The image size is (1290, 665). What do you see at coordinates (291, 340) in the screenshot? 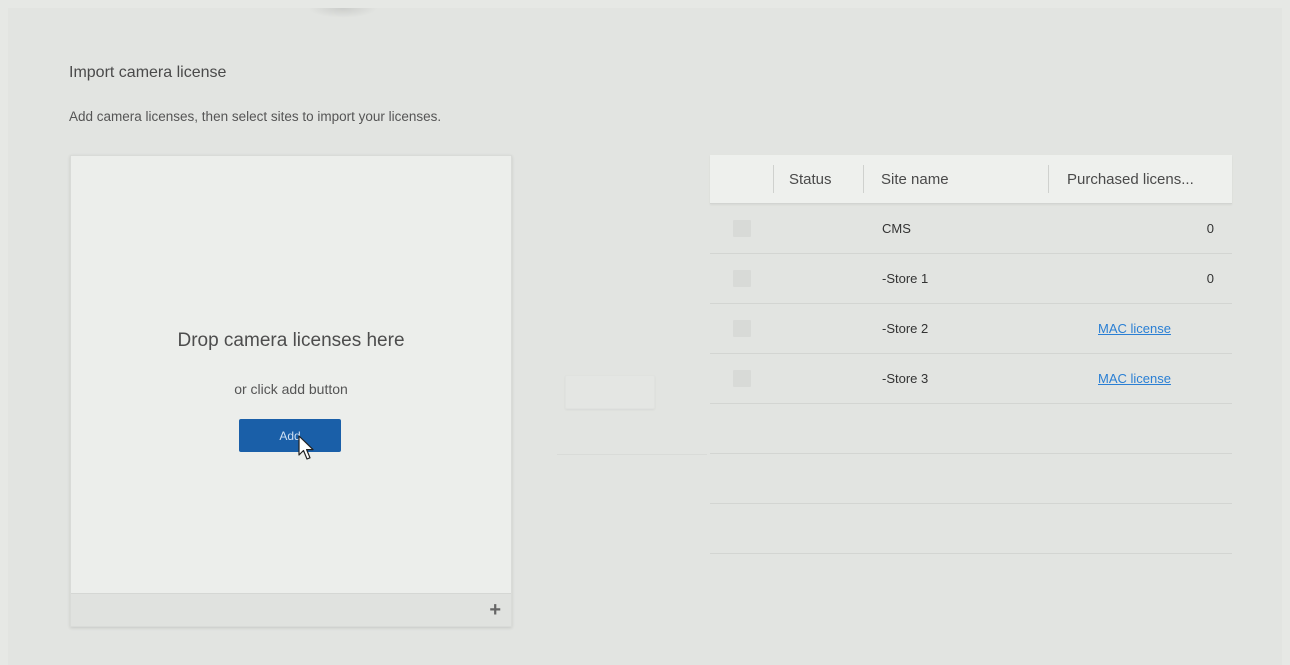
I see `drop-zone-heading: Drop camera licenses here` at bounding box center [291, 340].